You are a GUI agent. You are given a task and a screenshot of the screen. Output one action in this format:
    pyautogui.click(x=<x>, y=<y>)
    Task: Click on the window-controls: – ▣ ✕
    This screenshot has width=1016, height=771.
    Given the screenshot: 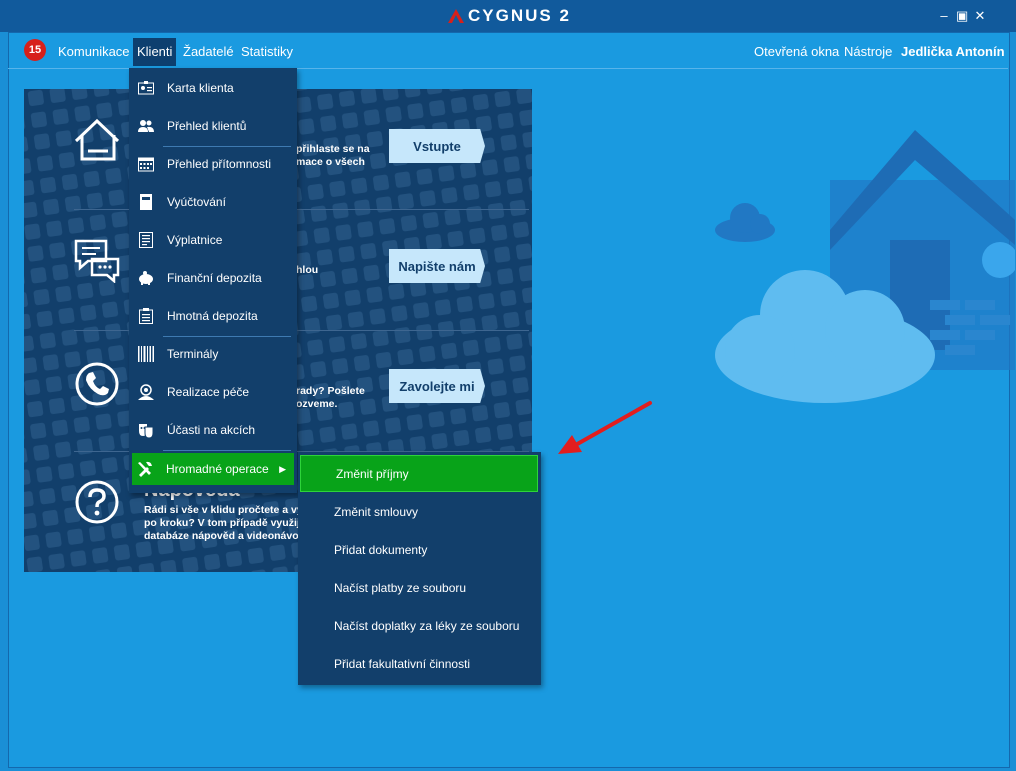 What is the action you would take?
    pyautogui.click(x=962, y=16)
    